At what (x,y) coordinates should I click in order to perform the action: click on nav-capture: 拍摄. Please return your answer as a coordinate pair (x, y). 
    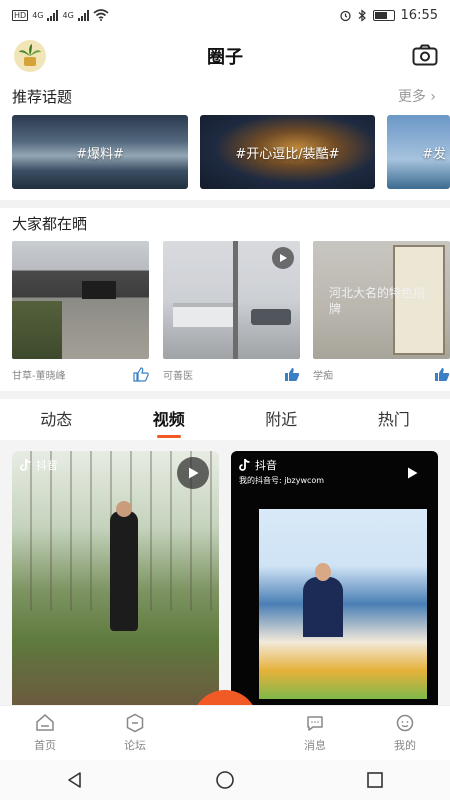
    Looking at the image, I should click on (225, 728).